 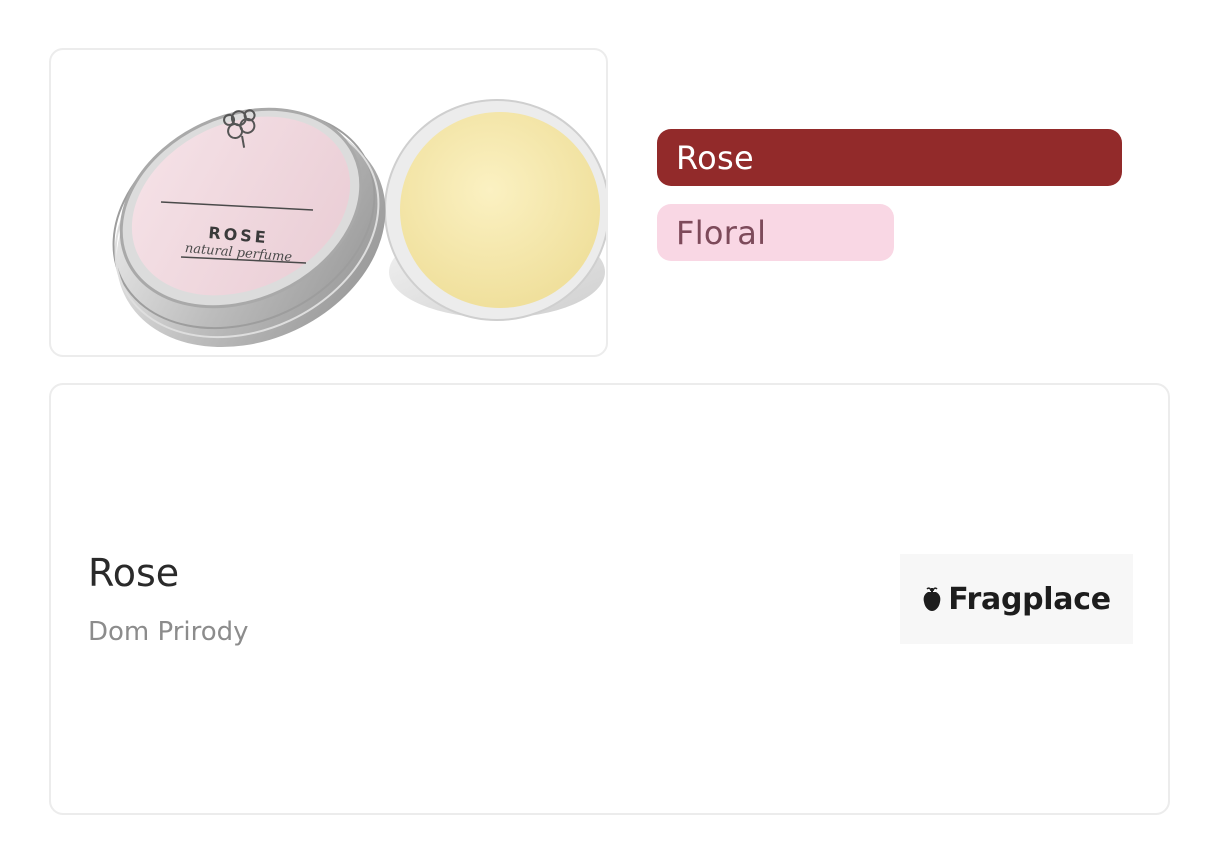 I want to click on vendor-name: Fragplace, so click(x=1029, y=599).